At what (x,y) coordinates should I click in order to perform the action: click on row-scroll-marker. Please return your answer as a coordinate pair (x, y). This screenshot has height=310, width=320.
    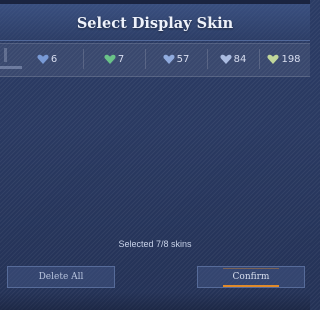
    Looking at the image, I should click on (5, 55).